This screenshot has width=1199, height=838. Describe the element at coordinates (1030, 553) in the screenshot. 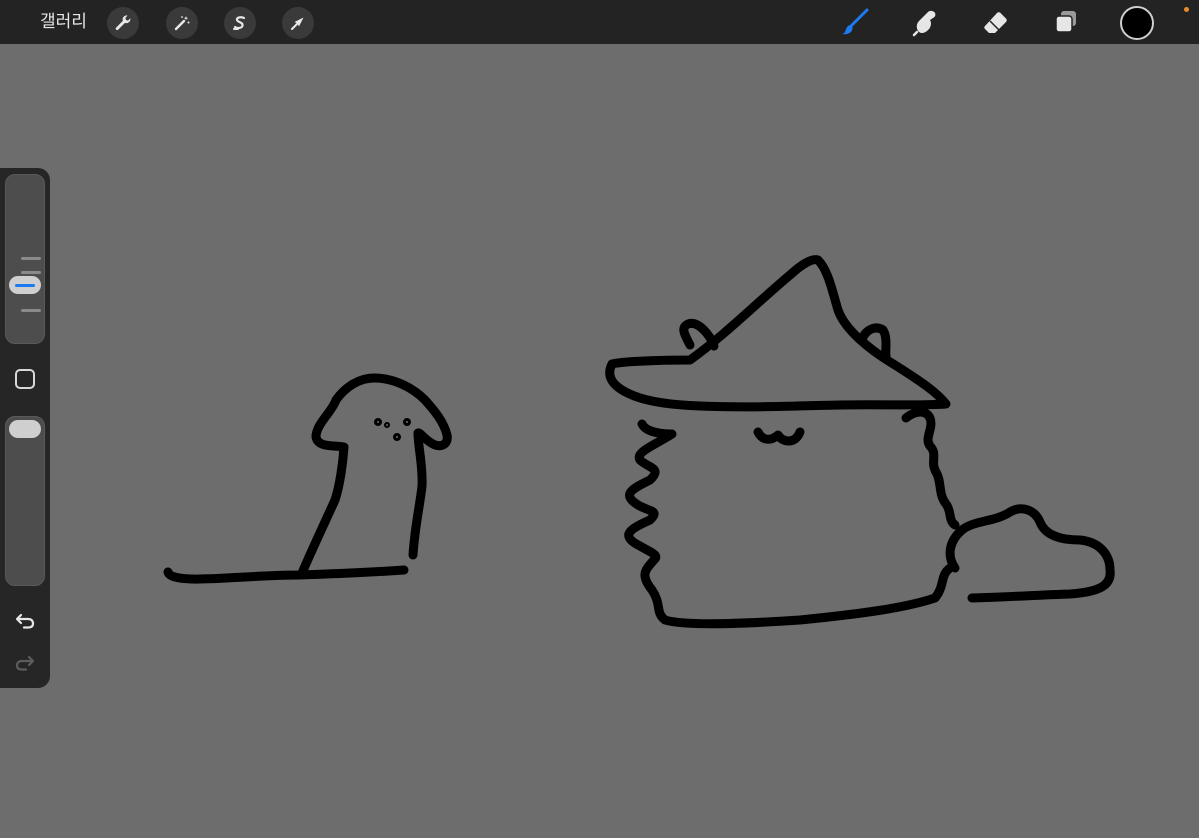

I see `tail-stroke` at that location.